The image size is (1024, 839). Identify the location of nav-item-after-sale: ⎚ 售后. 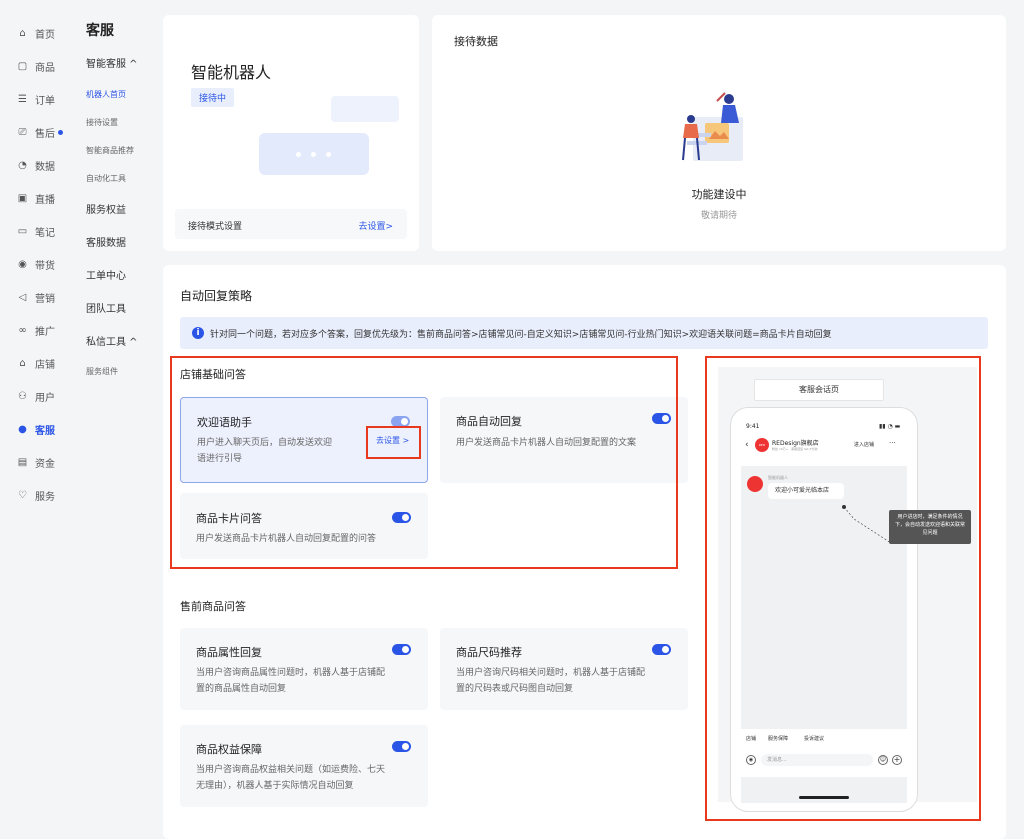
(39, 132).